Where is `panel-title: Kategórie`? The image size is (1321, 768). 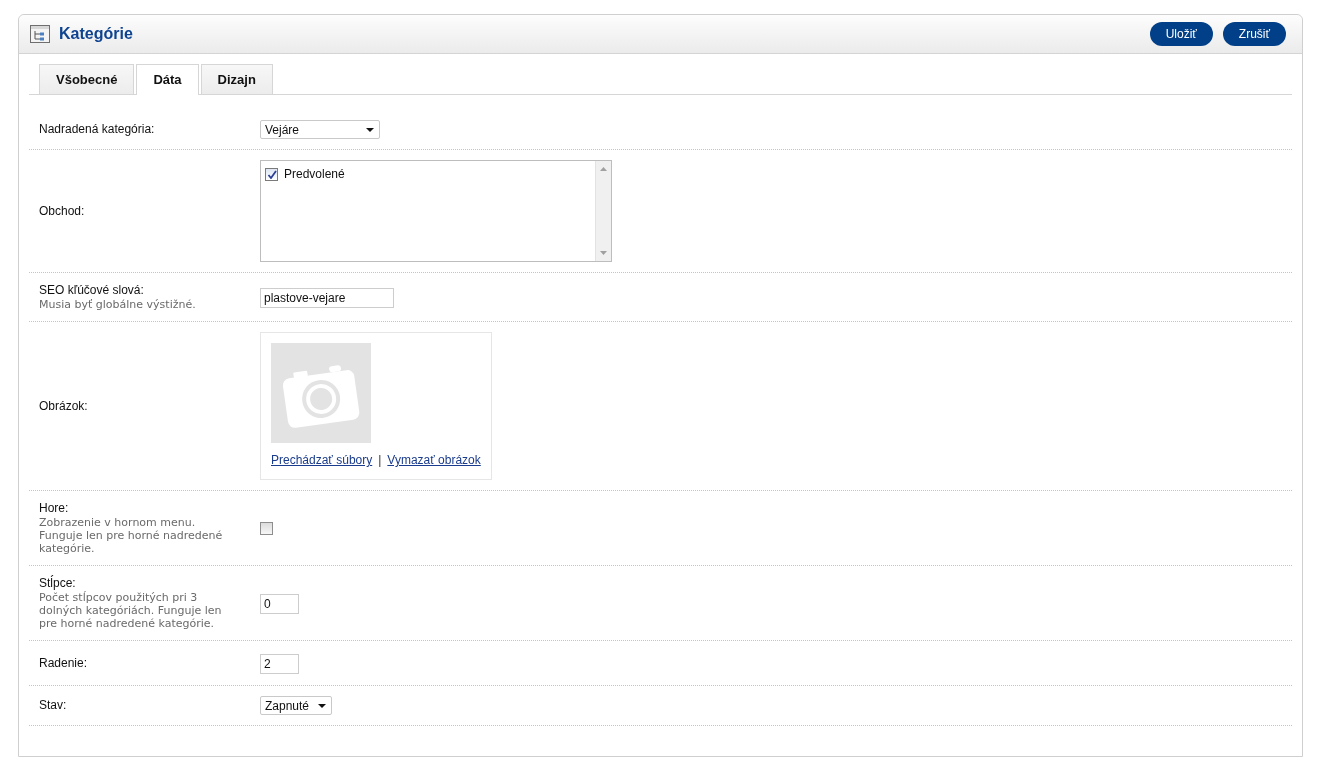
panel-title: Kategórie is located at coordinates (96, 34).